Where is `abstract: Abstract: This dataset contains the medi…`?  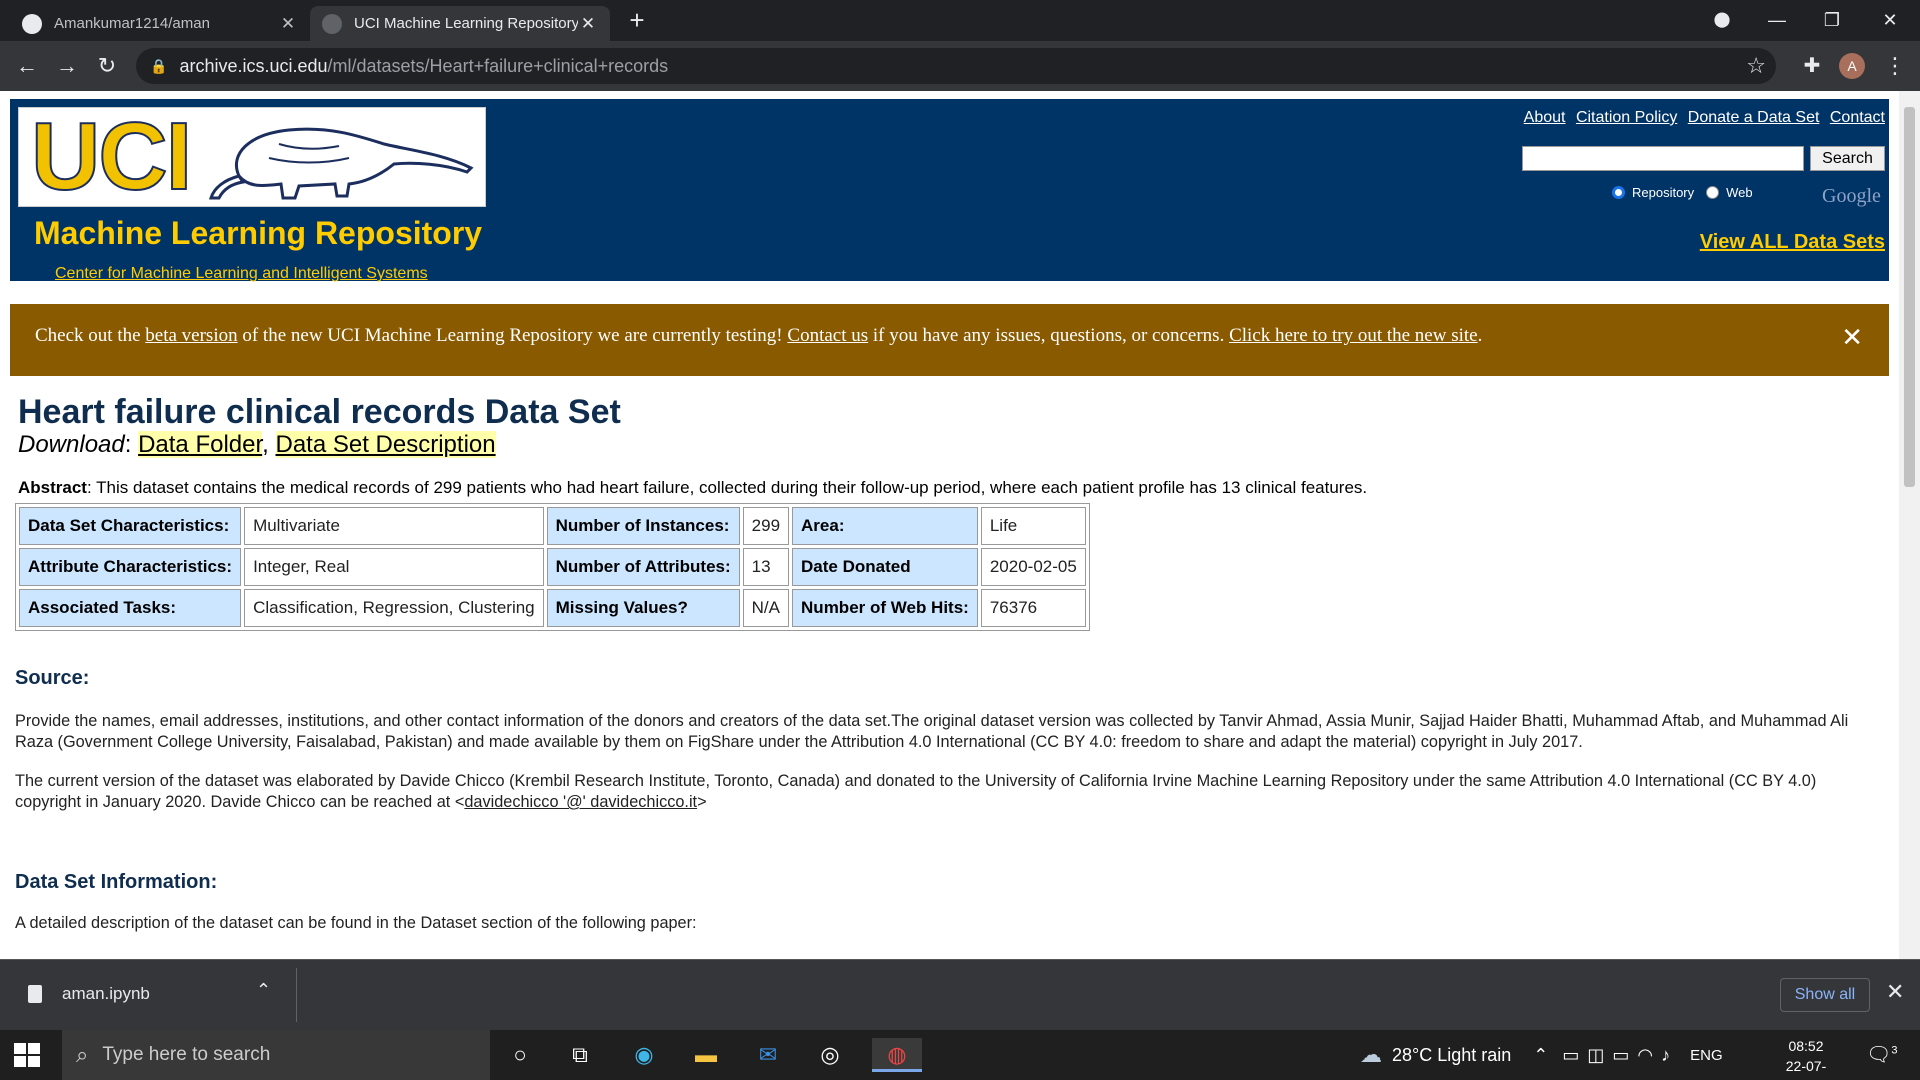
abstract: Abstract: This dataset contains the medi… is located at coordinates (692, 488).